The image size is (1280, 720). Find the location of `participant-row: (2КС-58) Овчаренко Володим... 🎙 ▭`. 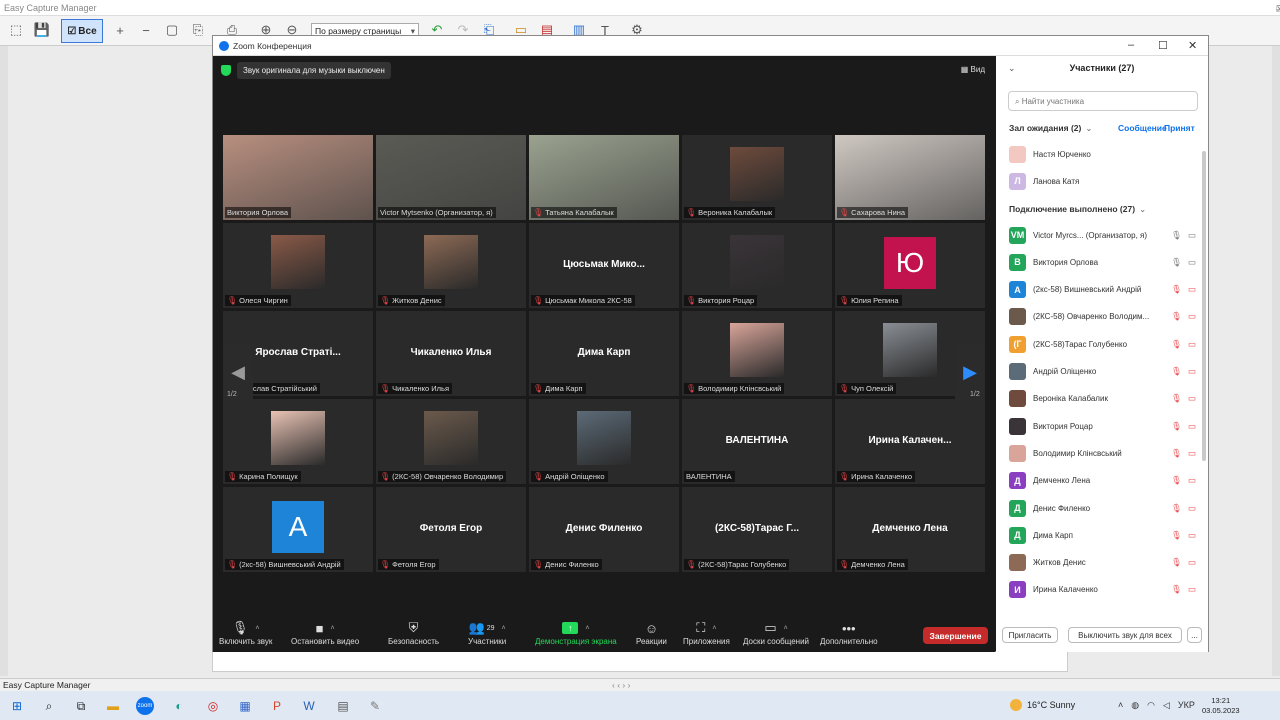

participant-row: (2КС-58) Овчаренко Володим... 🎙 ▭ is located at coordinates (1102, 317).